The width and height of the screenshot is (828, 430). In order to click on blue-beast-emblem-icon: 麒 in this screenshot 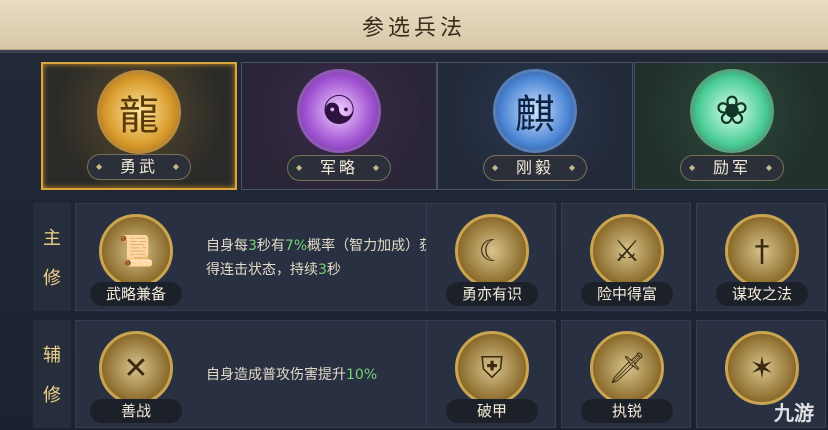, I will do `click(535, 111)`.